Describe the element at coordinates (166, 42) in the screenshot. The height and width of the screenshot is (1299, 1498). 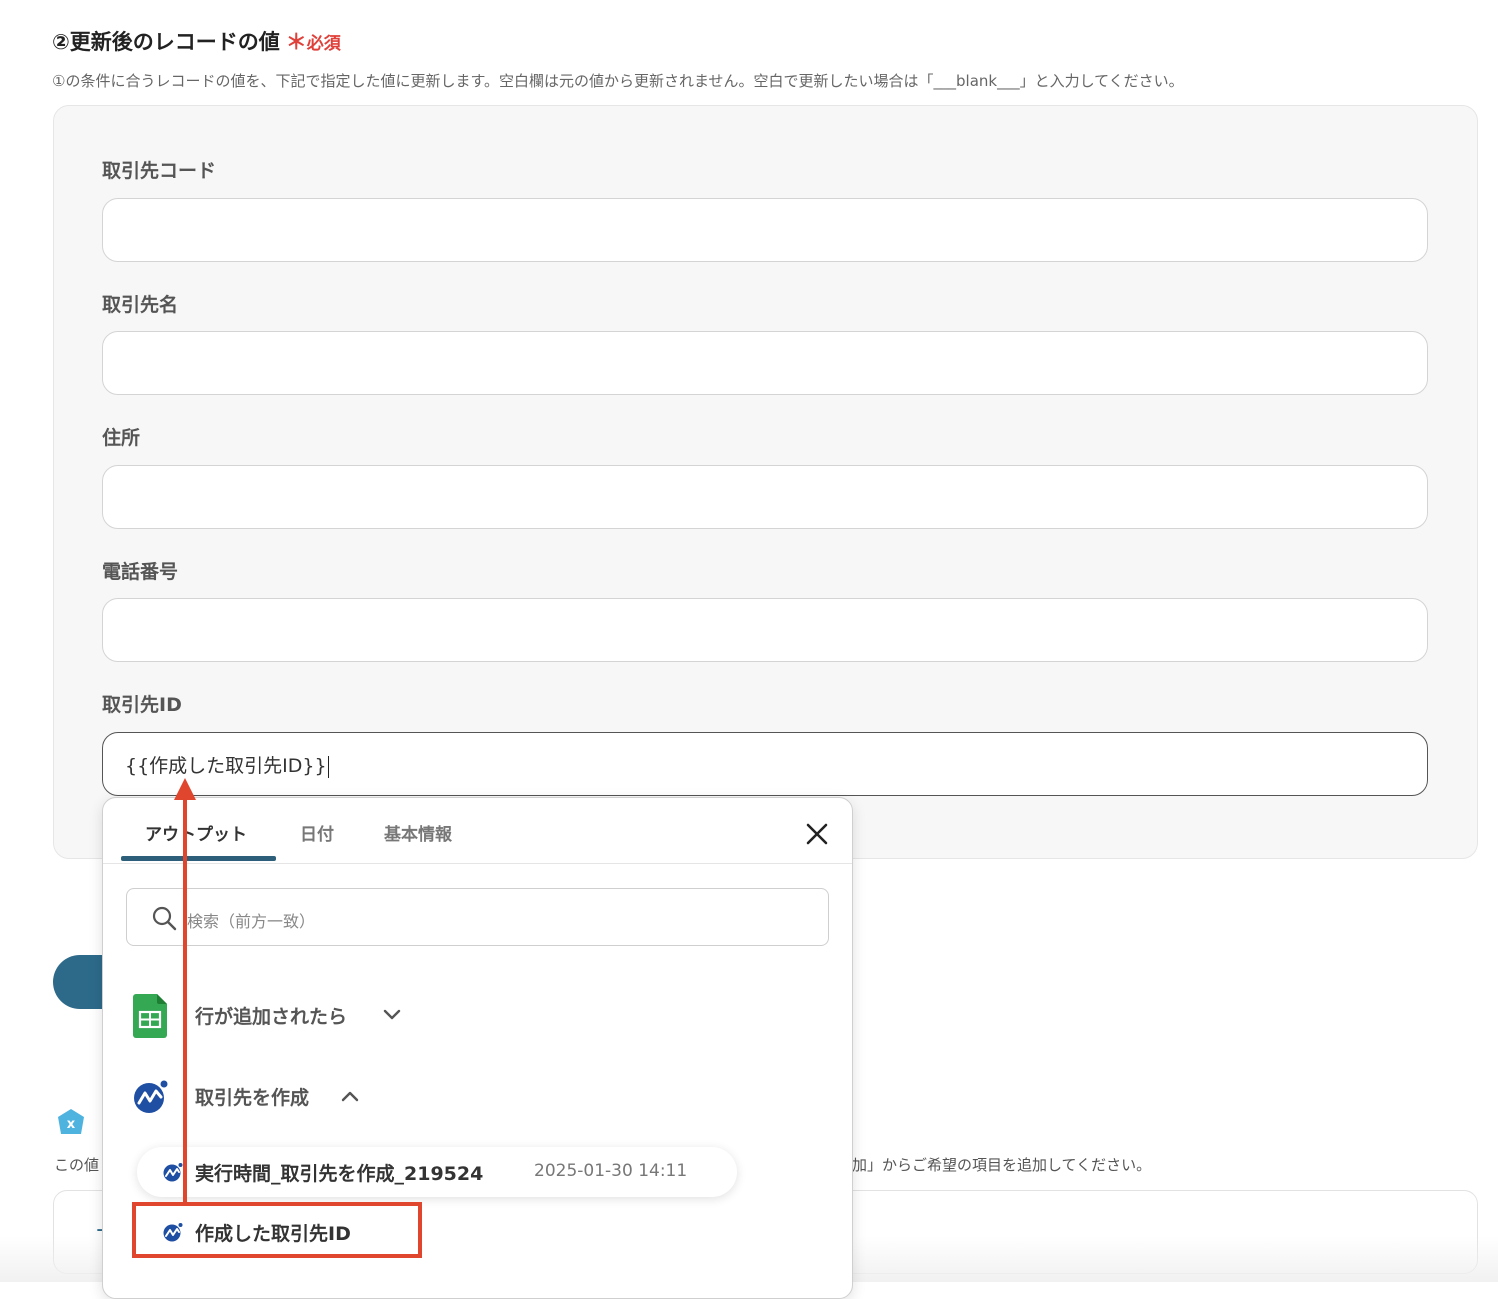
I see `section-title-text: ②更新後のレコードの値` at that location.